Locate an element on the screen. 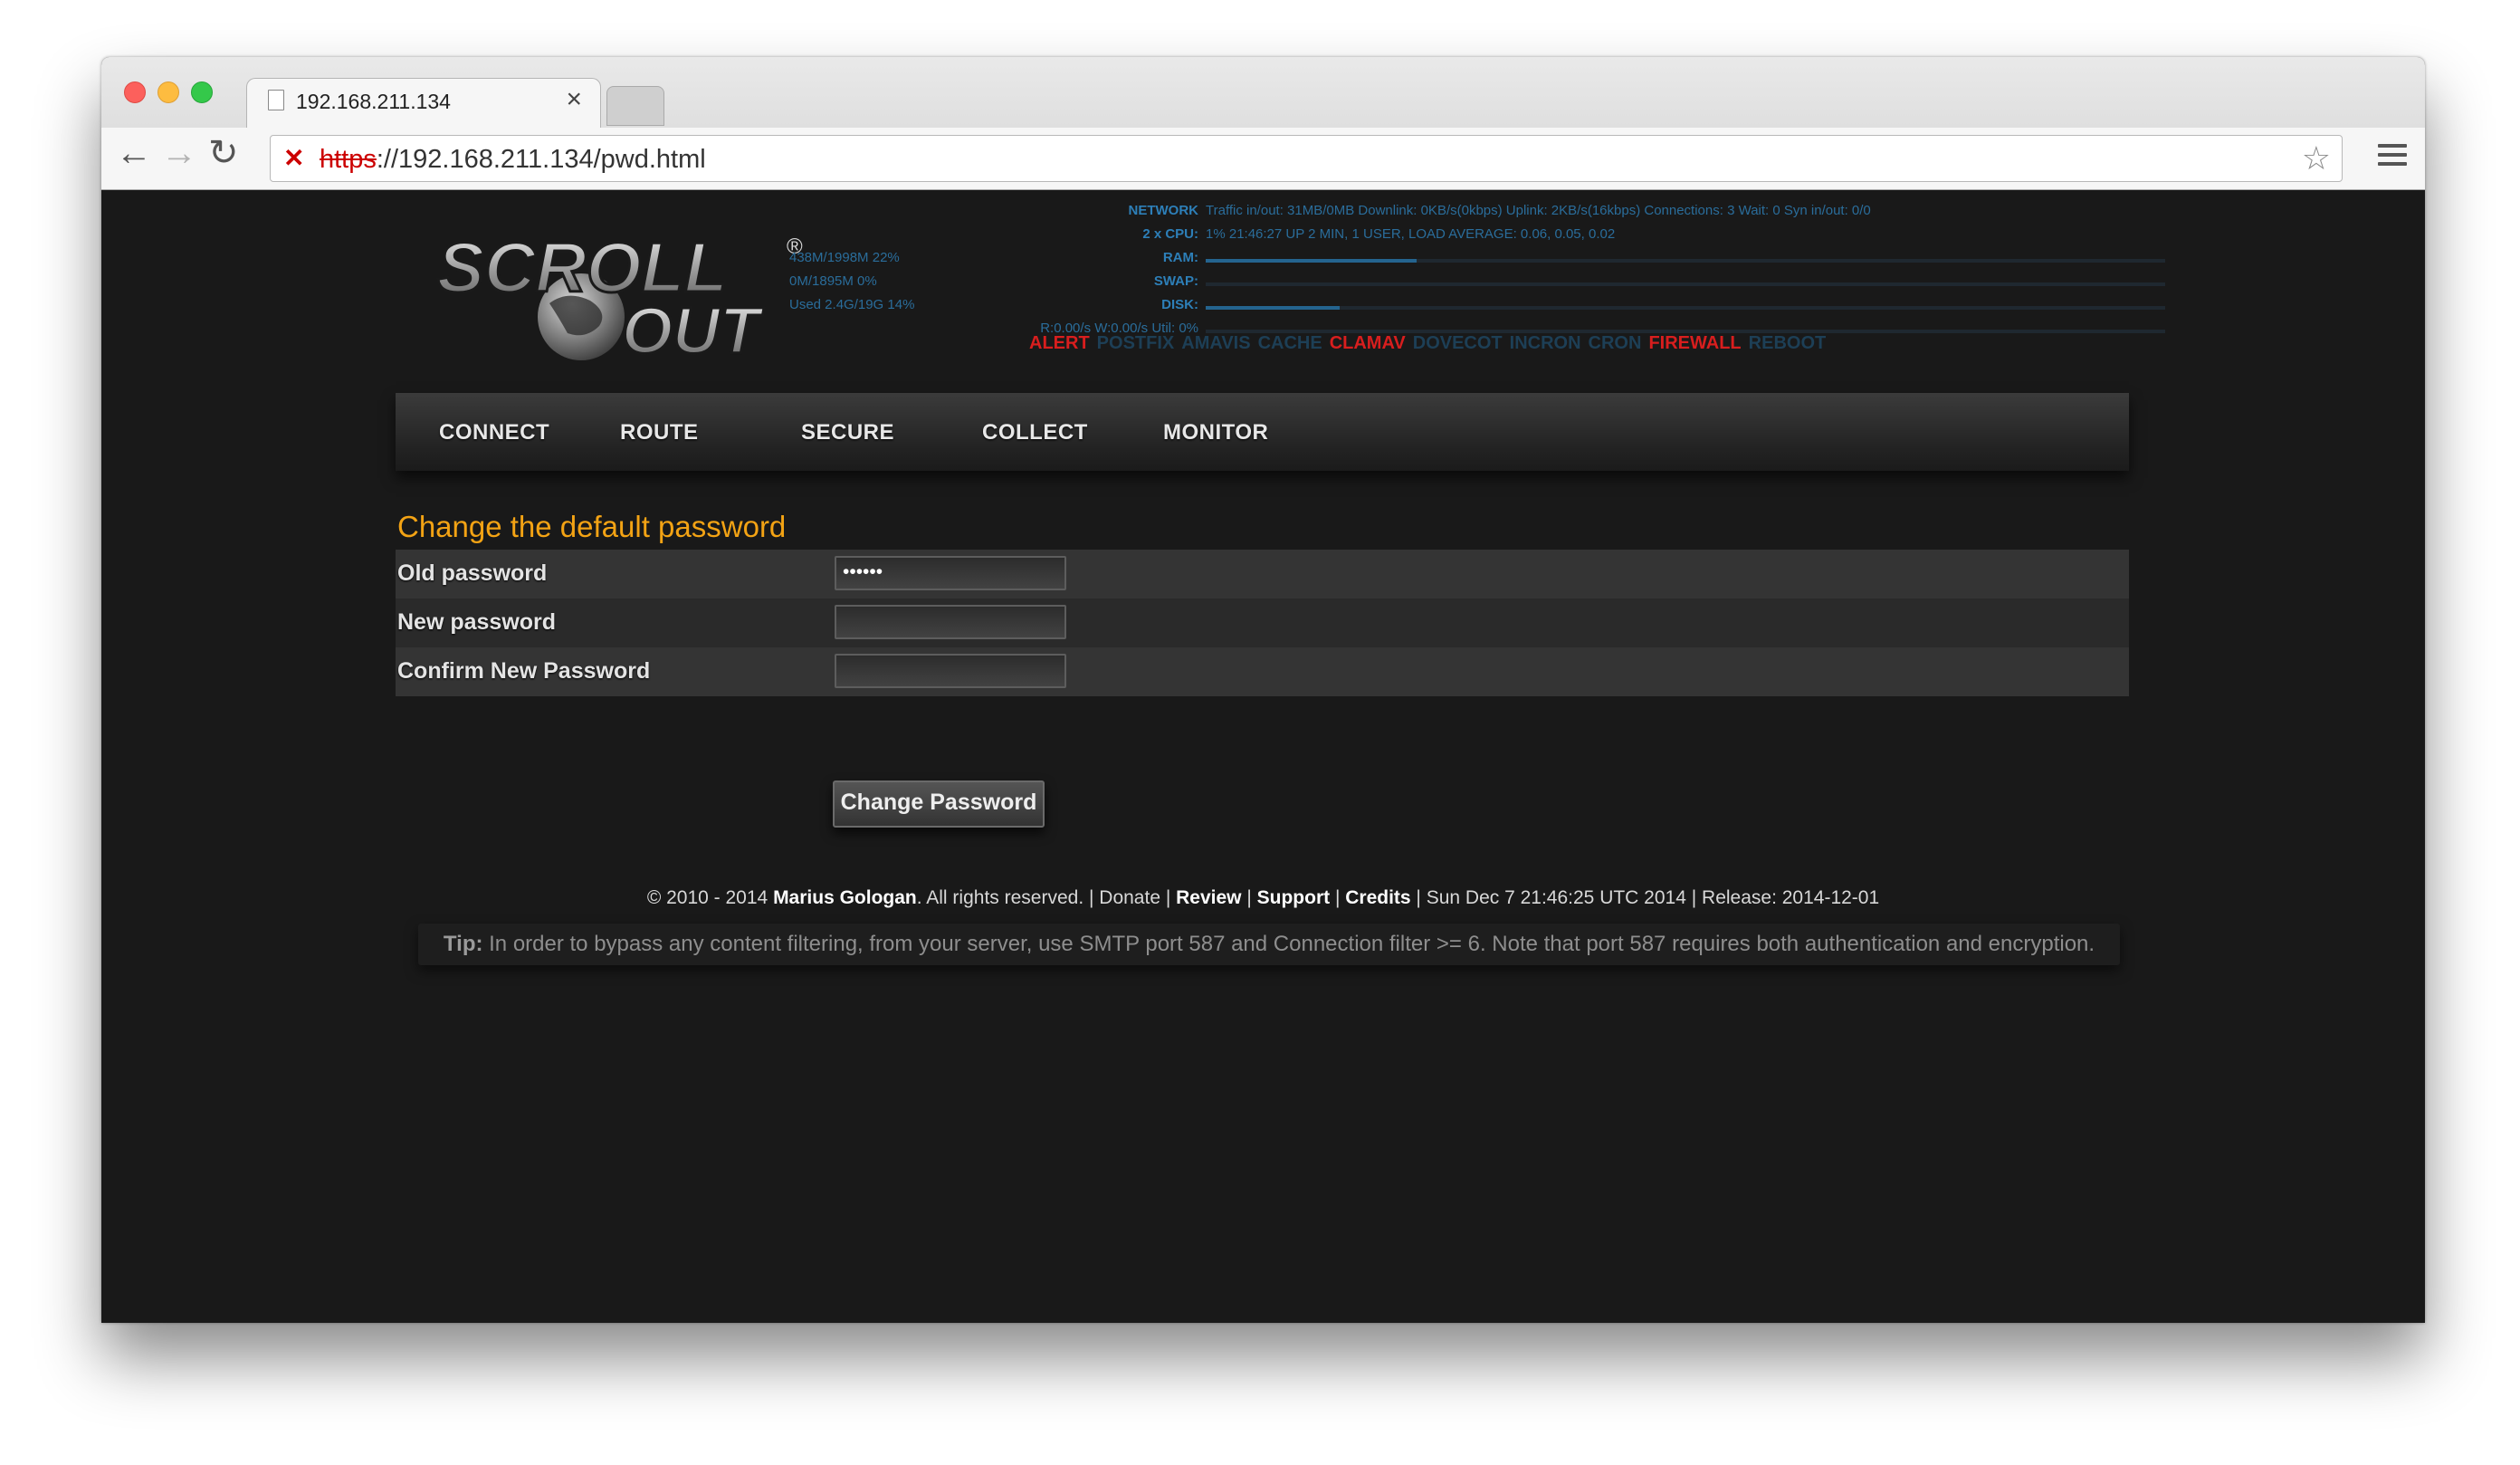  service-postfix: POSTFIX is located at coordinates (1136, 343).